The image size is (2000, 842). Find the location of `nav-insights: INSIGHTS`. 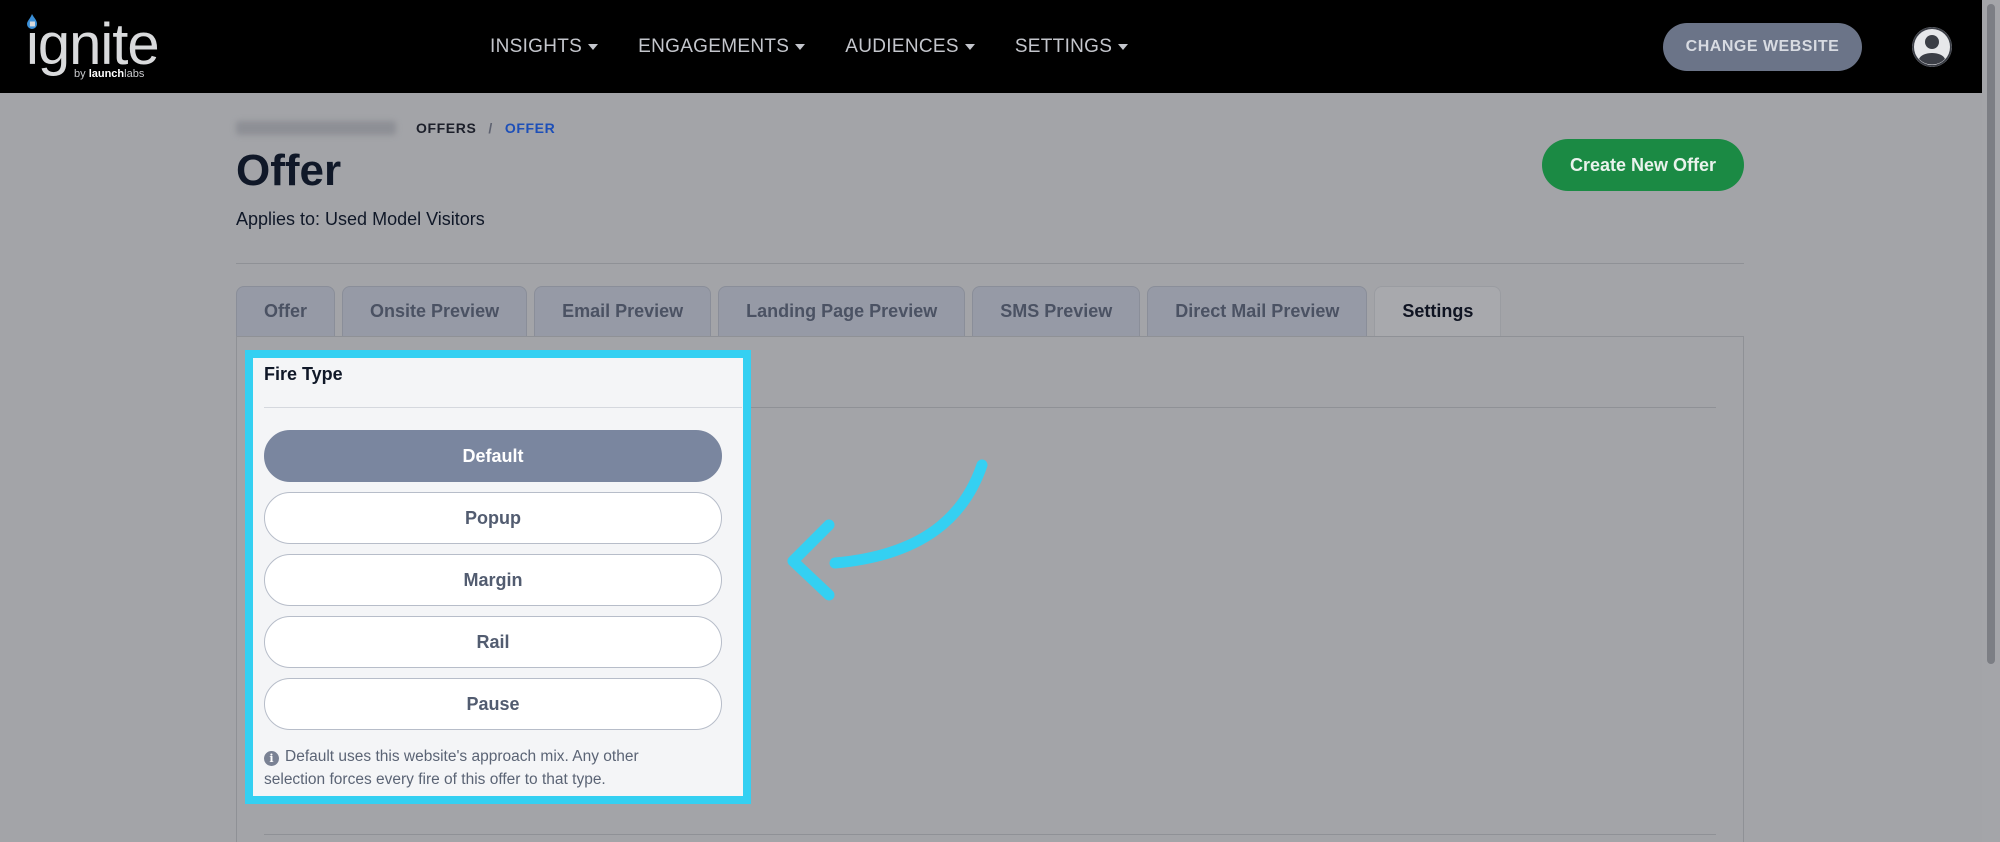

nav-insights: INSIGHTS is located at coordinates (544, 47).